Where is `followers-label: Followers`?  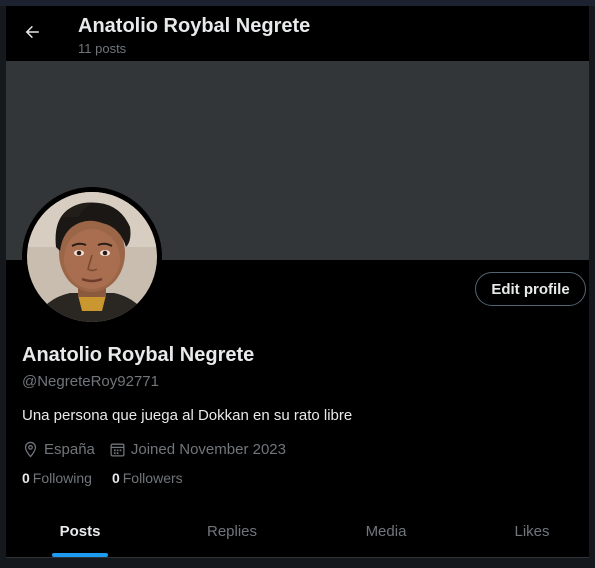
followers-label: Followers is located at coordinates (152, 478).